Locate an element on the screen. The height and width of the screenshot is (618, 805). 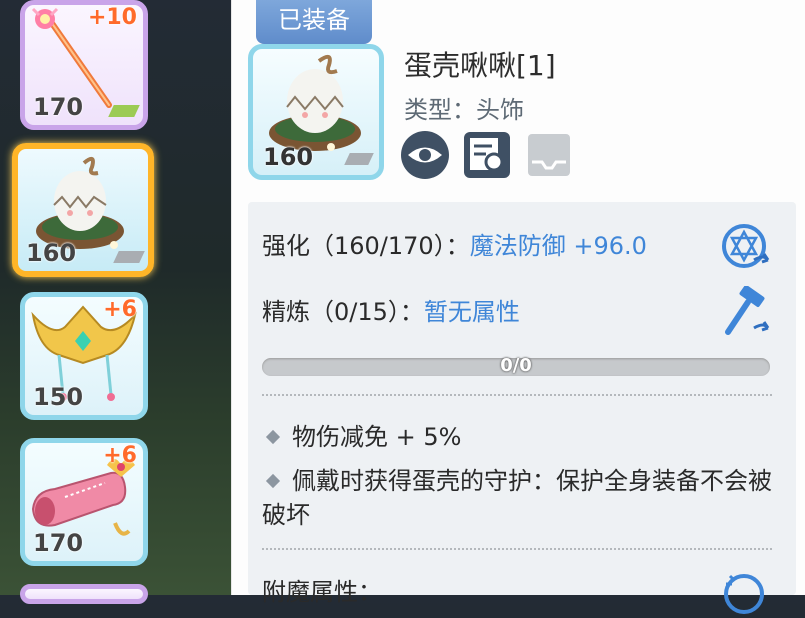
attribute-line: 佩戴时获得蛋壳的守护：保护全身装备不会被破坏 is located at coordinates (517, 498).